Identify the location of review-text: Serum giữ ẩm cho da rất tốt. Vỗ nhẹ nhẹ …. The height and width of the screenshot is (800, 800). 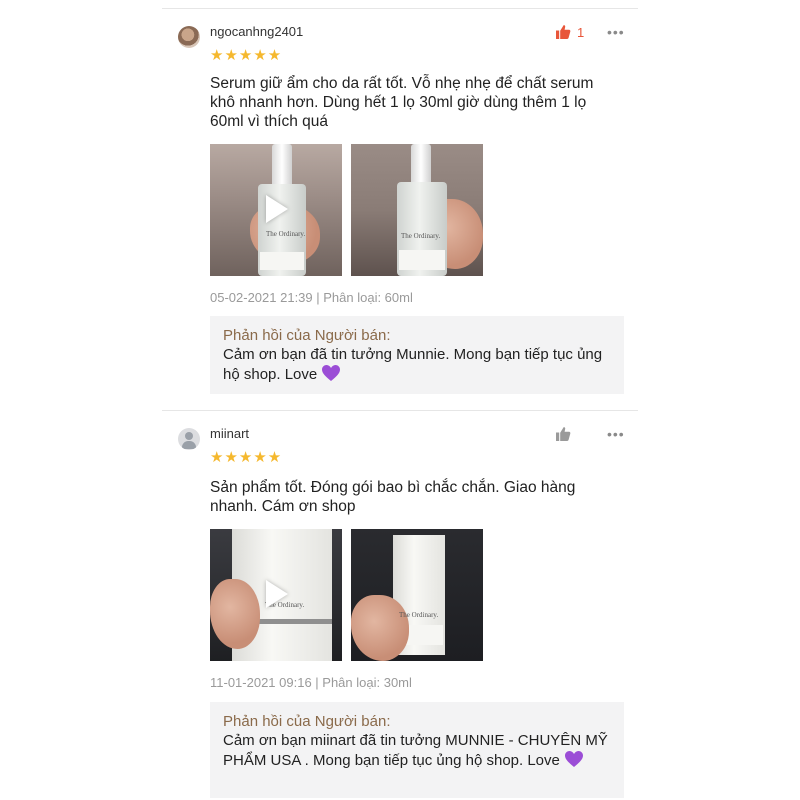
(402, 102).